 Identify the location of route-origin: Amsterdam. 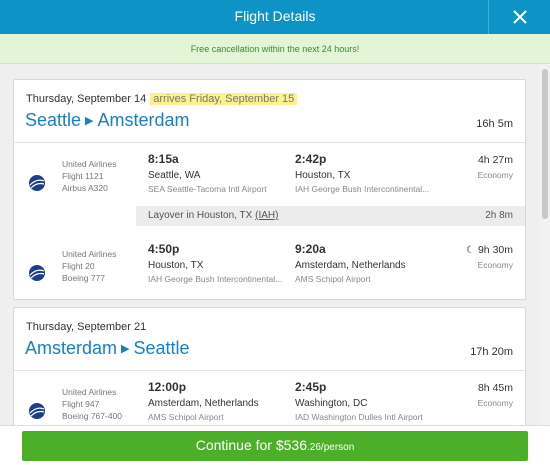
(71, 348).